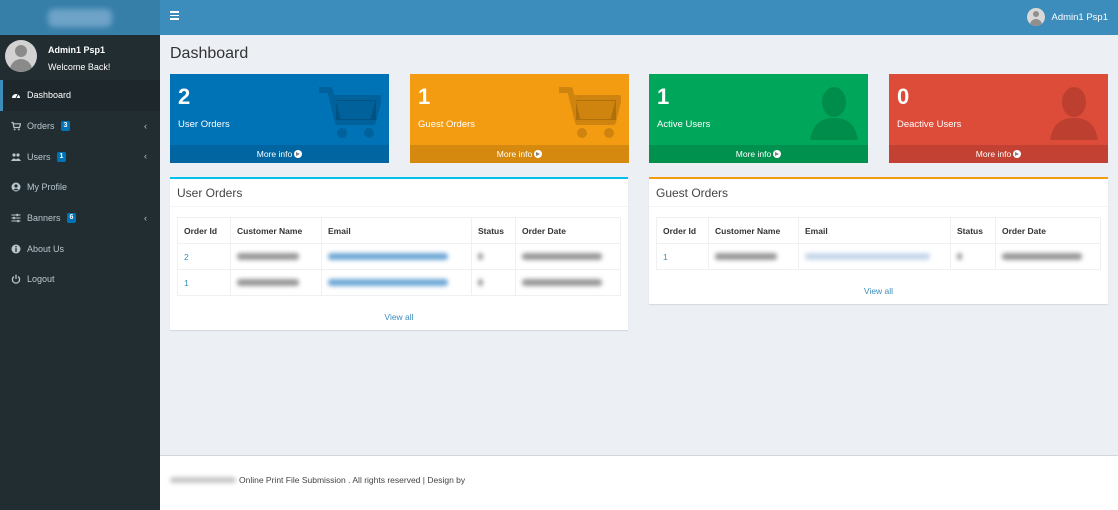 The width and height of the screenshot is (1118, 510). I want to click on logo, so click(80, 17).